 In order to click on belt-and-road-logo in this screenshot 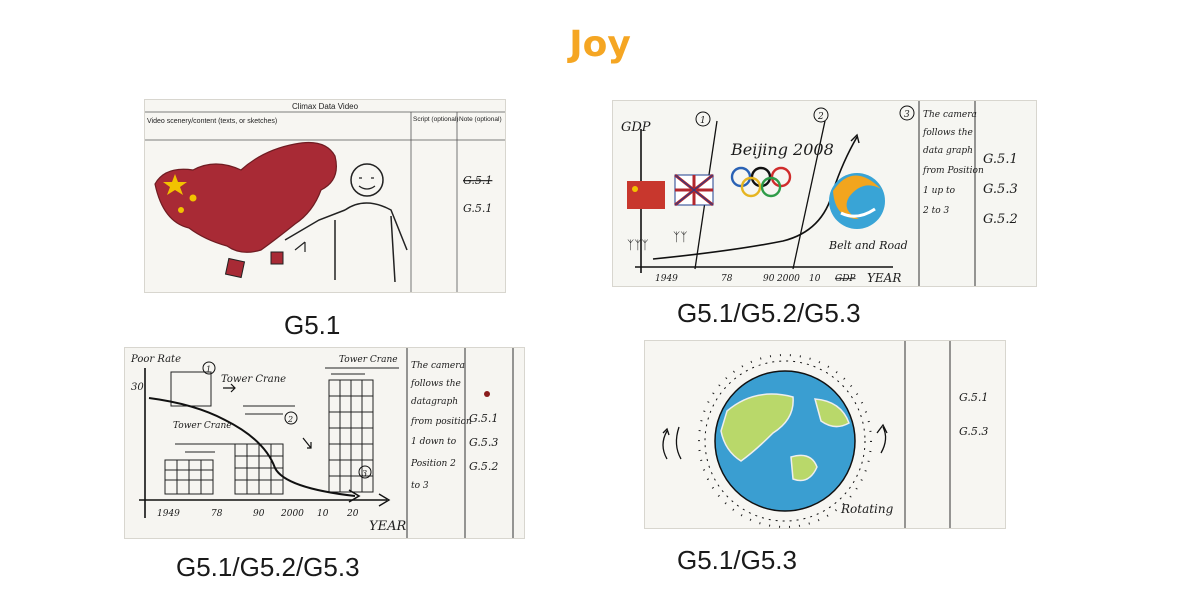, I will do `click(857, 201)`.